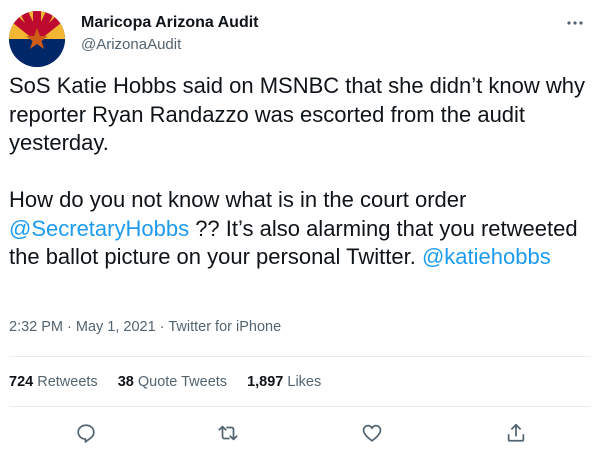 The width and height of the screenshot is (600, 454). I want to click on tweet-source: Twitter for iPhone, so click(224, 327).